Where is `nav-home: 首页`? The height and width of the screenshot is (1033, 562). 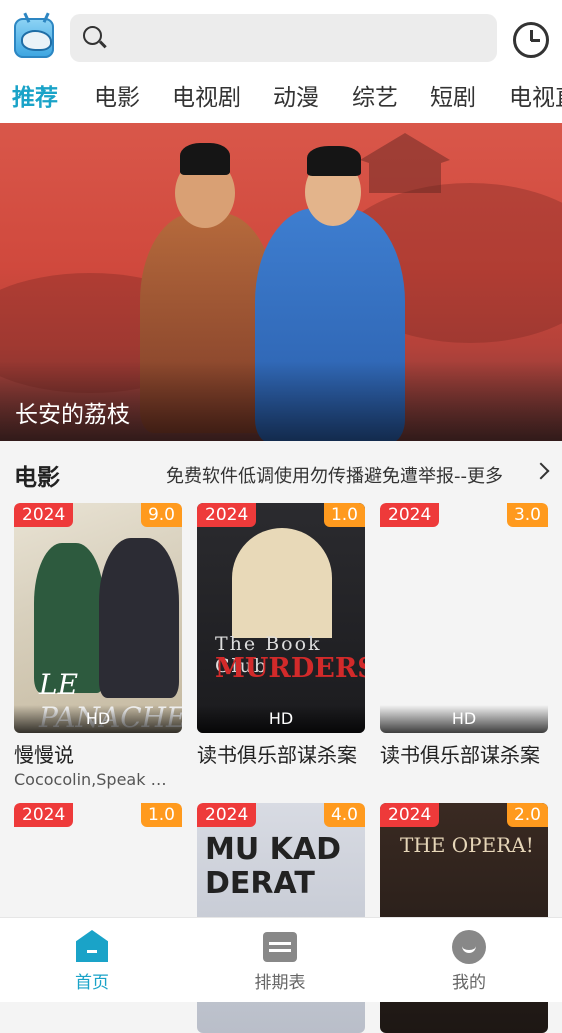
nav-home: 首页 is located at coordinates (92, 980).